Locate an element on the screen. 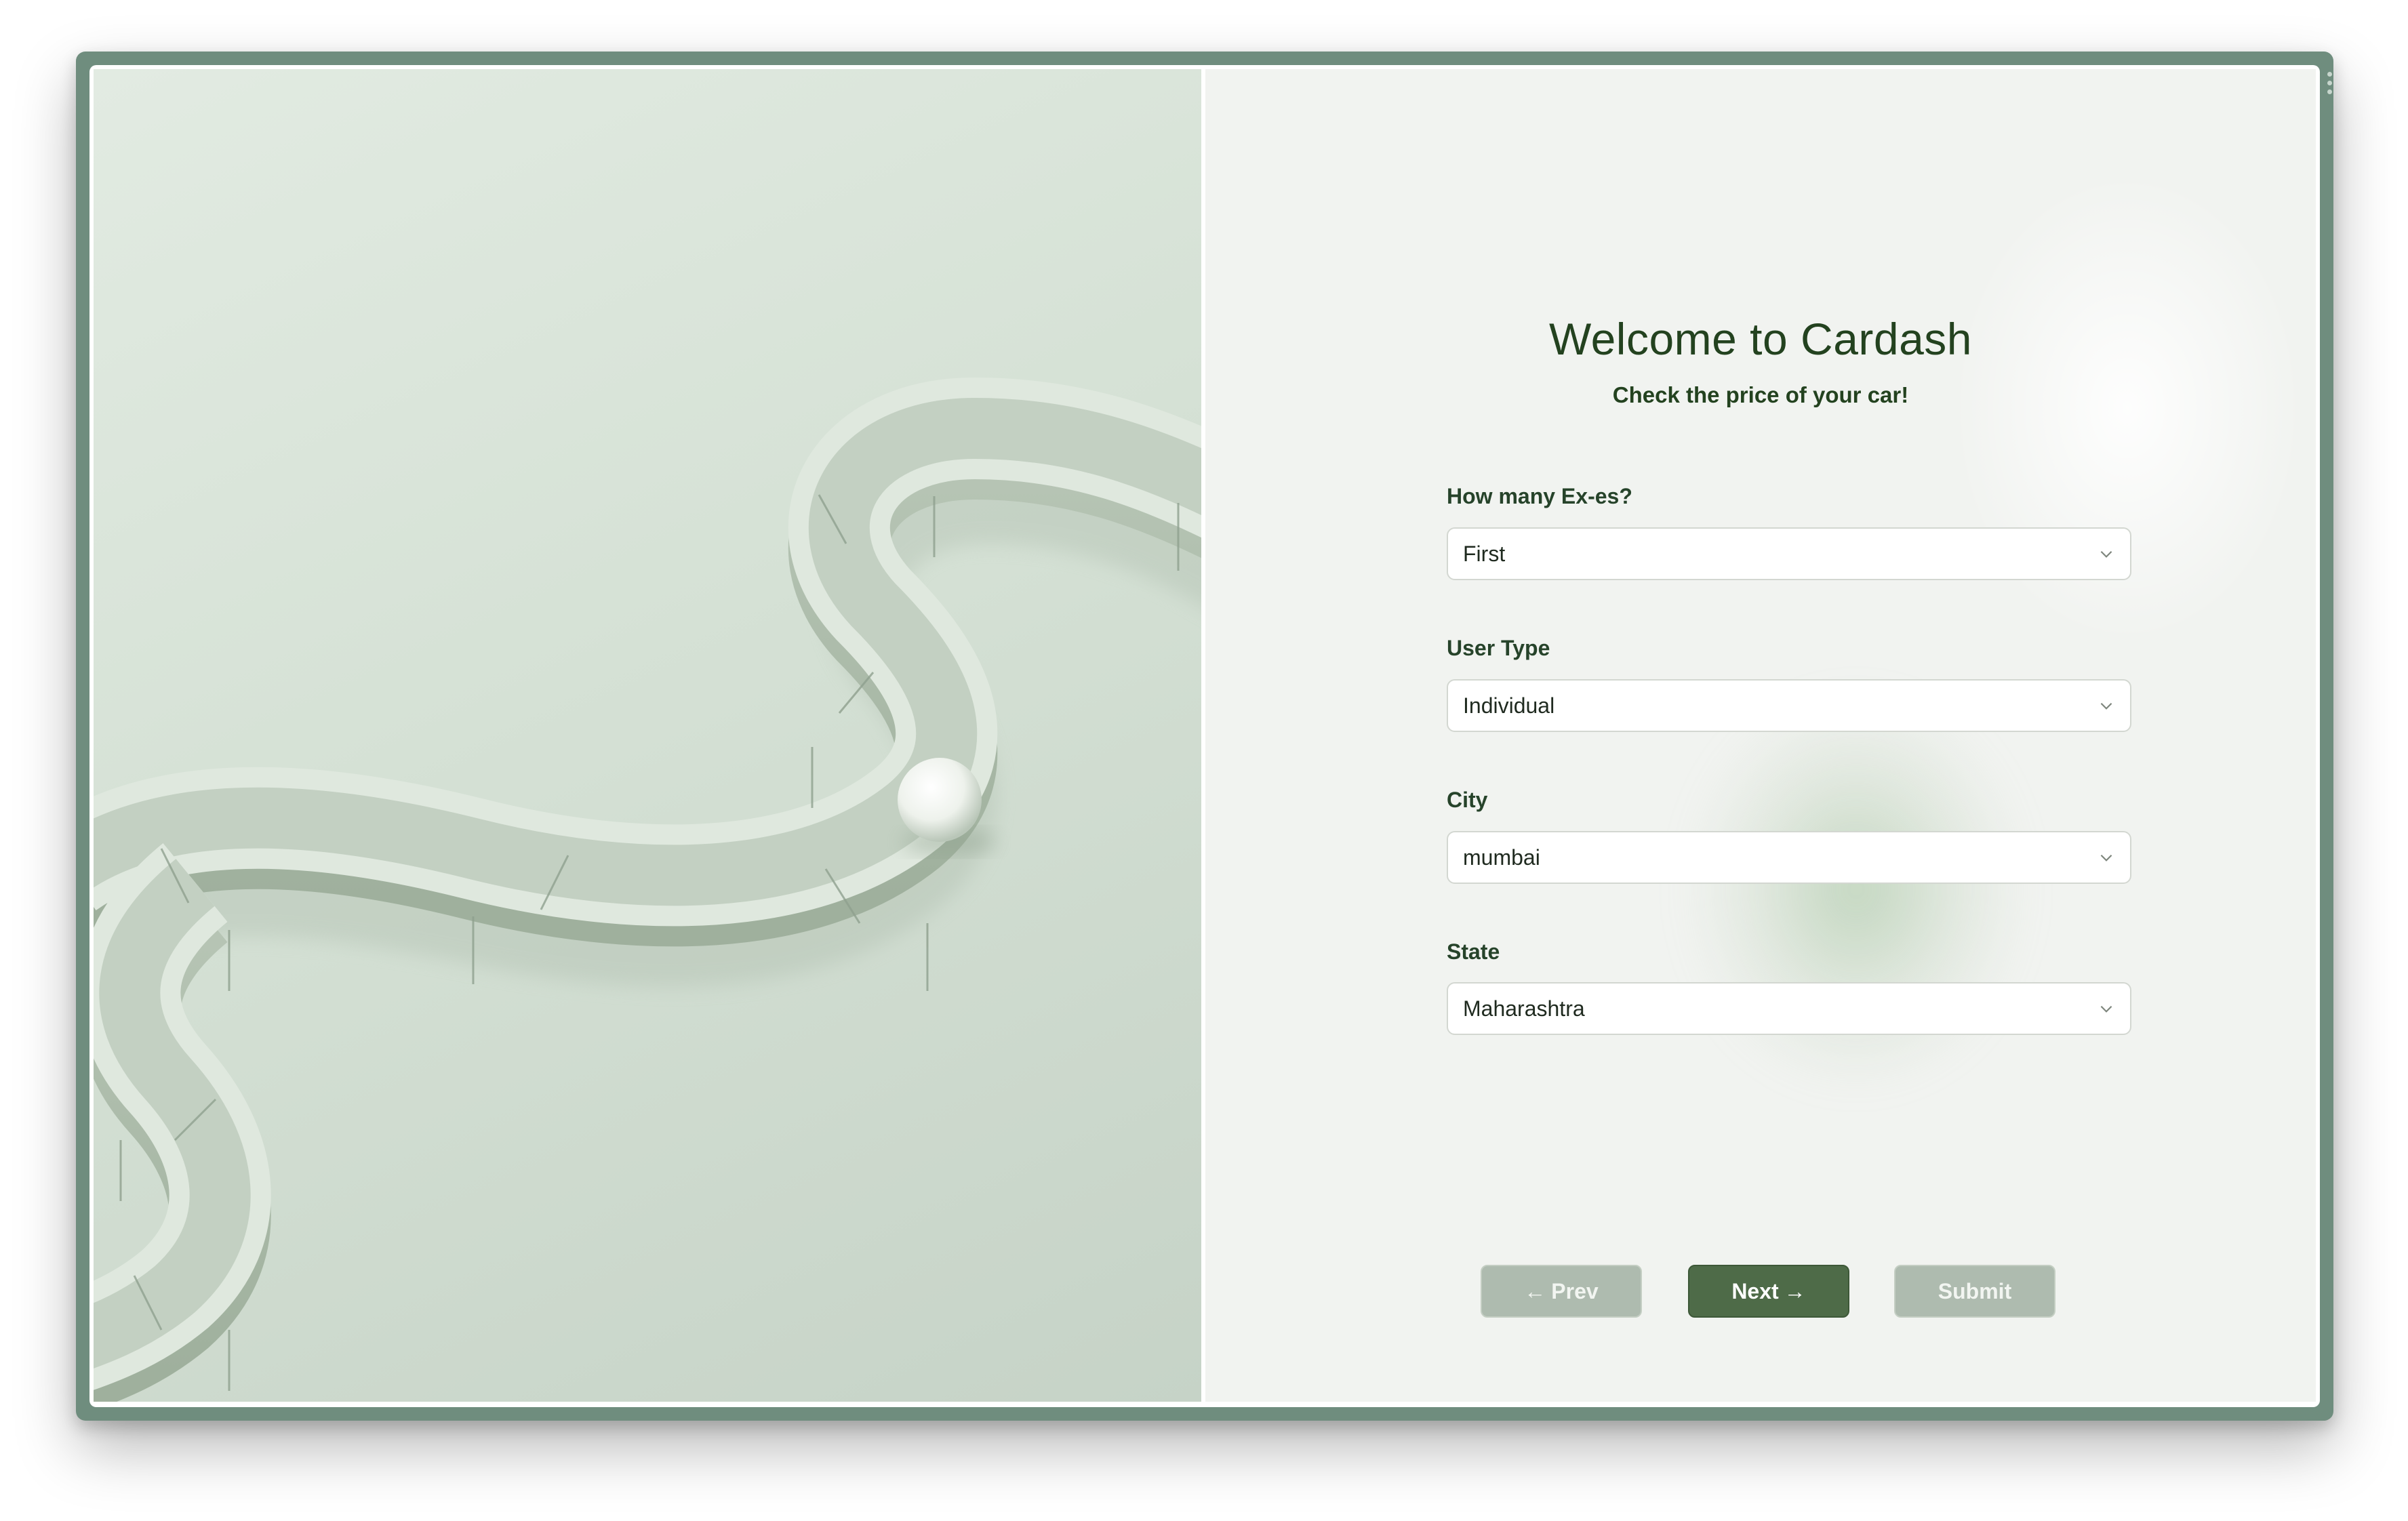 This screenshot has height=1521, width=2408. arrow-left-icon: ← is located at coordinates (1535, 1290).